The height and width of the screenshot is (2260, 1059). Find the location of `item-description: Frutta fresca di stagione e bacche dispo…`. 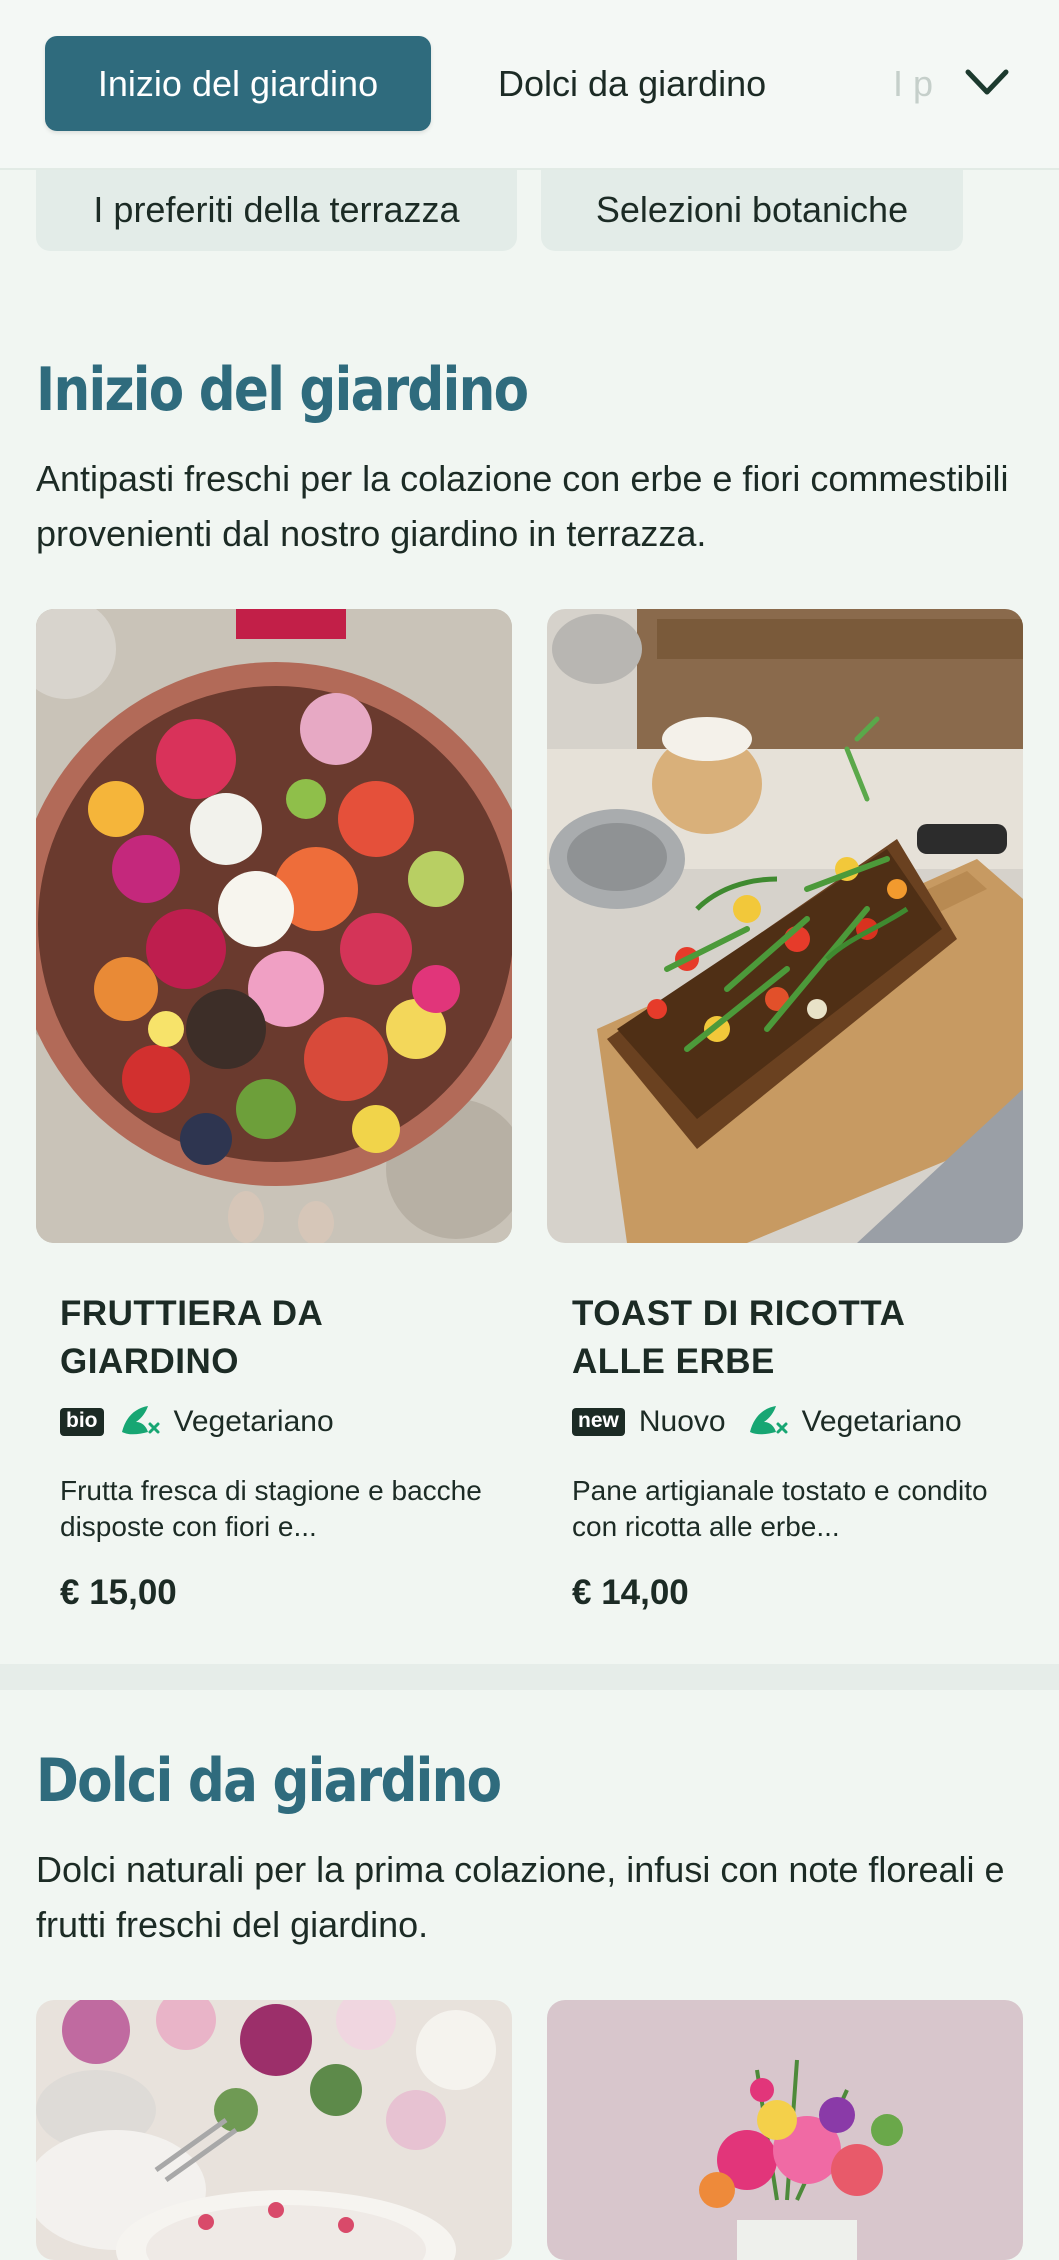

item-description: Frutta fresca di stagione e bacche dispo… is located at coordinates (271, 1508).